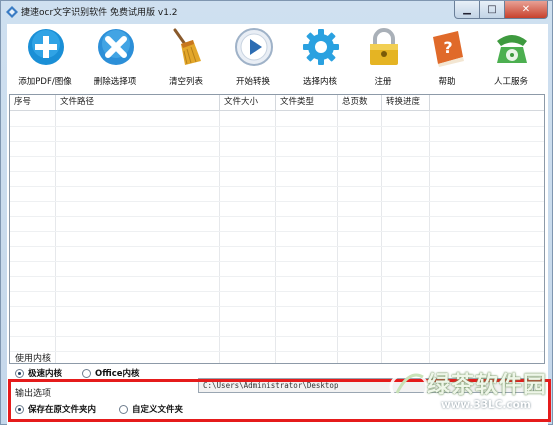 The width and height of the screenshot is (553, 425). Describe the element at coordinates (409, 387) in the screenshot. I see `watermark-logo-icon` at that location.